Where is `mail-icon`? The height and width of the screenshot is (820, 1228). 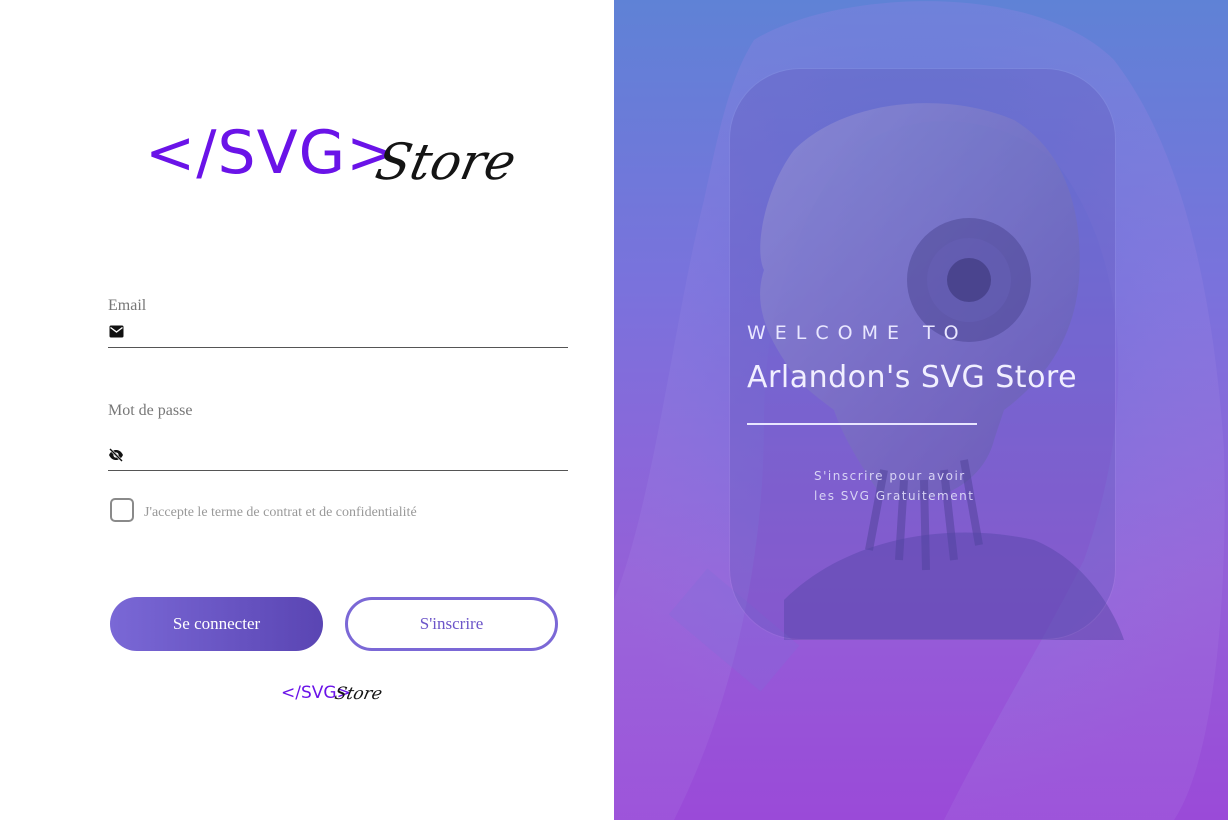
mail-icon is located at coordinates (116, 331).